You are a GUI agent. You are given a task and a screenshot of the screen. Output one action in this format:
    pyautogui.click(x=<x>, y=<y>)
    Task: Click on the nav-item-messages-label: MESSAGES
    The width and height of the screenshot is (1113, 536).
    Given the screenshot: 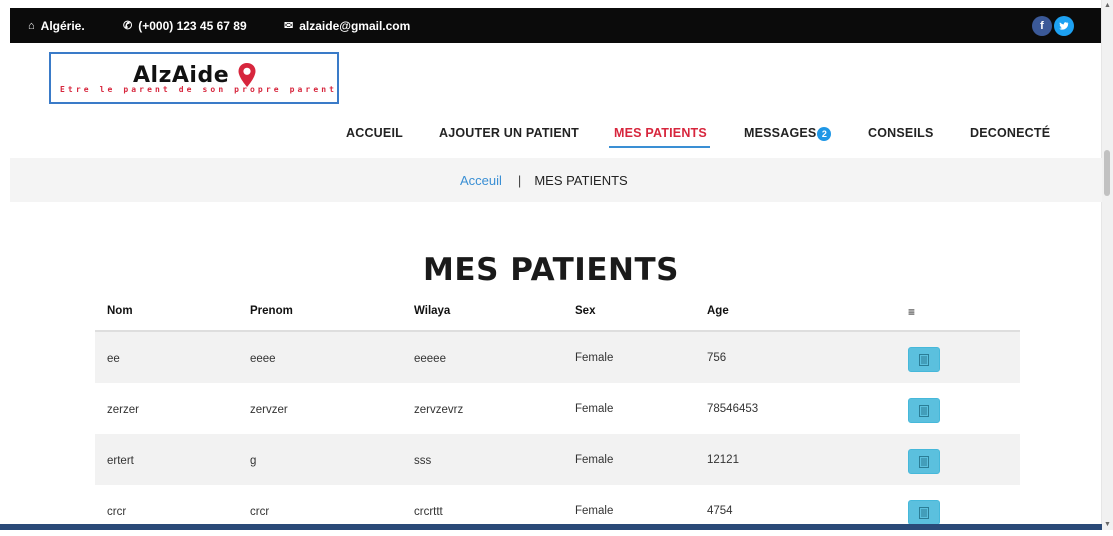 What is the action you would take?
    pyautogui.click(x=780, y=133)
    